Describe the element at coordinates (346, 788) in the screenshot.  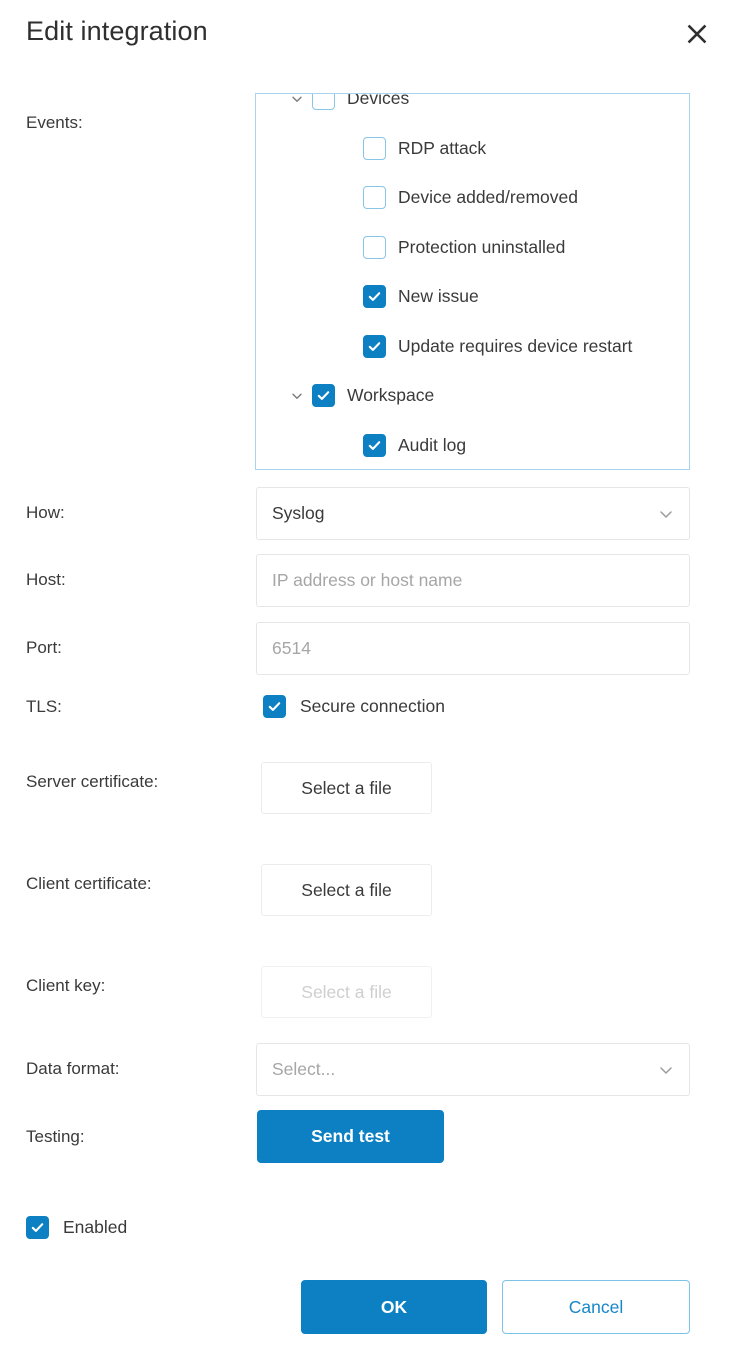
I see `server-certificate-select-file-button: Select a file` at that location.